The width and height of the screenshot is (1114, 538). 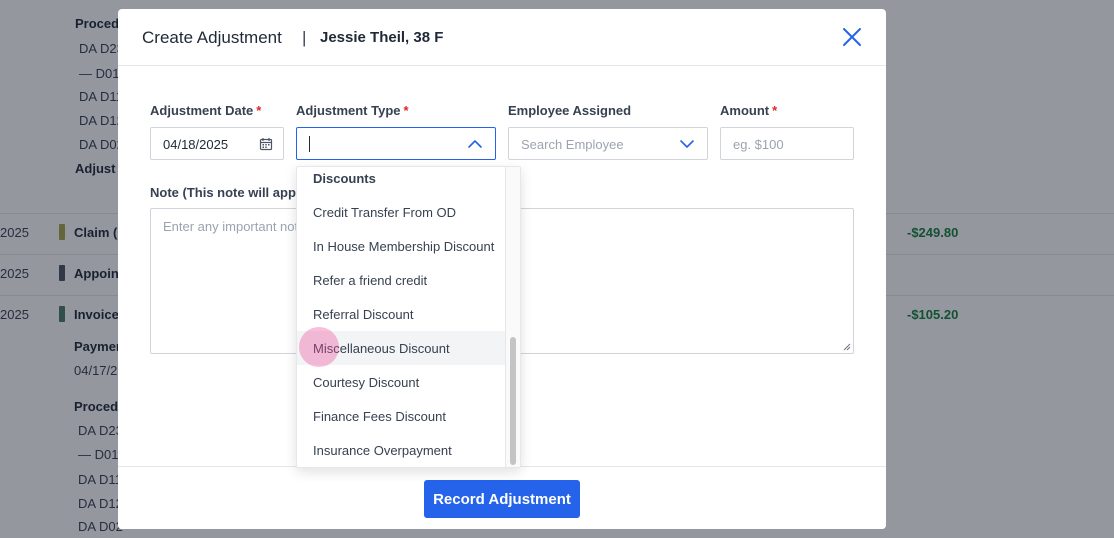 What do you see at coordinates (404, 246) in the screenshot?
I see `option-label: In House Membership Discount` at bounding box center [404, 246].